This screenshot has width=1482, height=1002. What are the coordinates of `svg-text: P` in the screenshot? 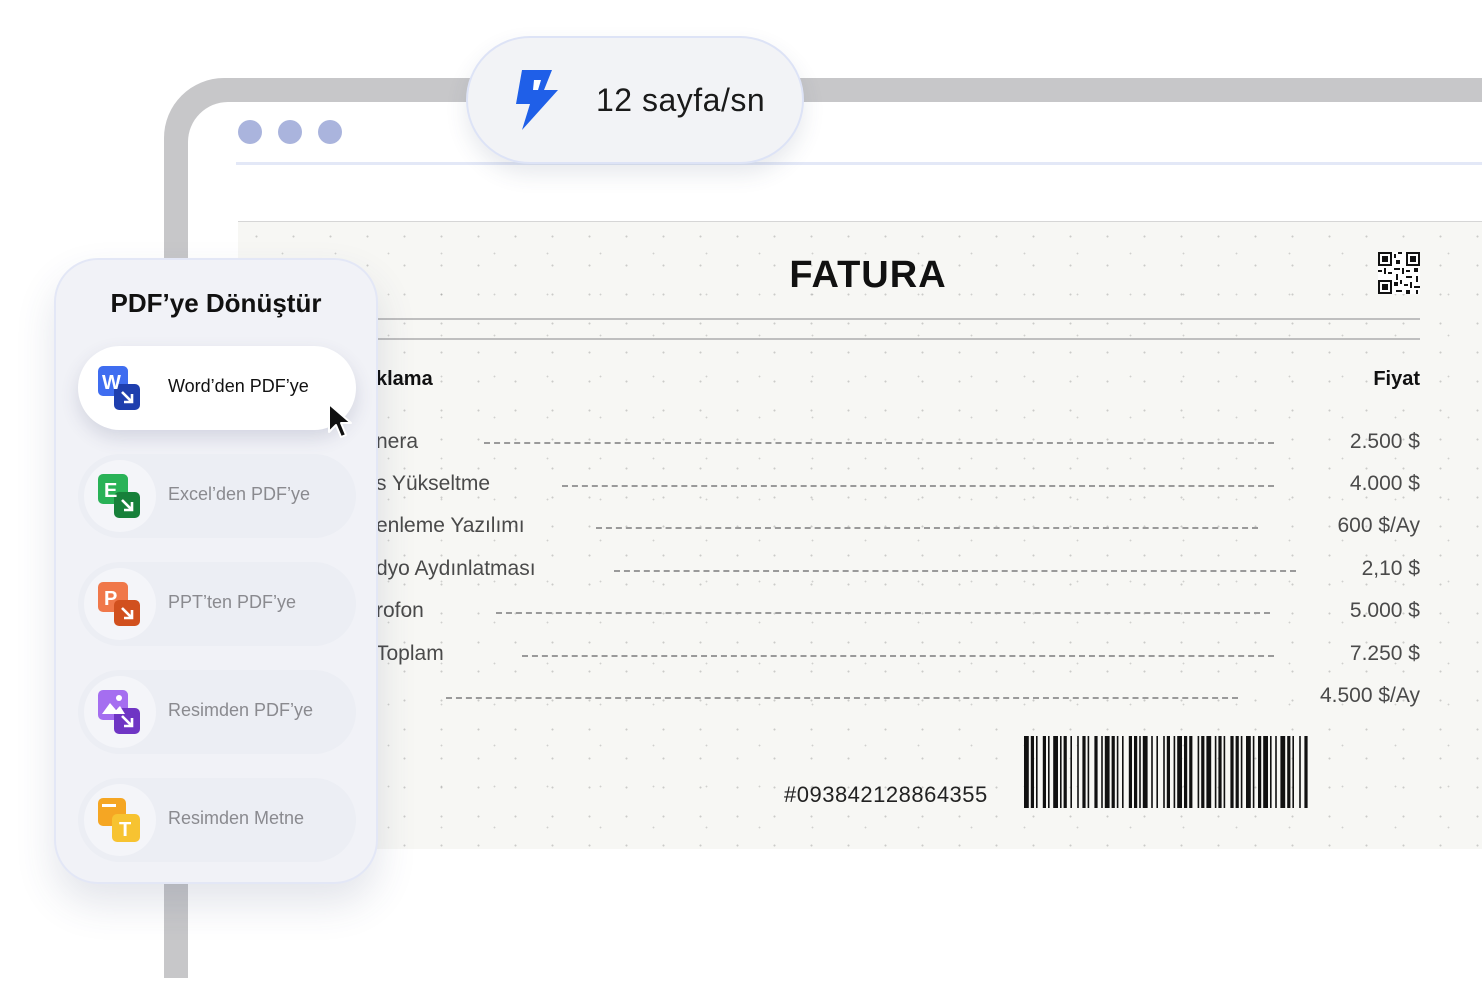 It's located at (110, 599).